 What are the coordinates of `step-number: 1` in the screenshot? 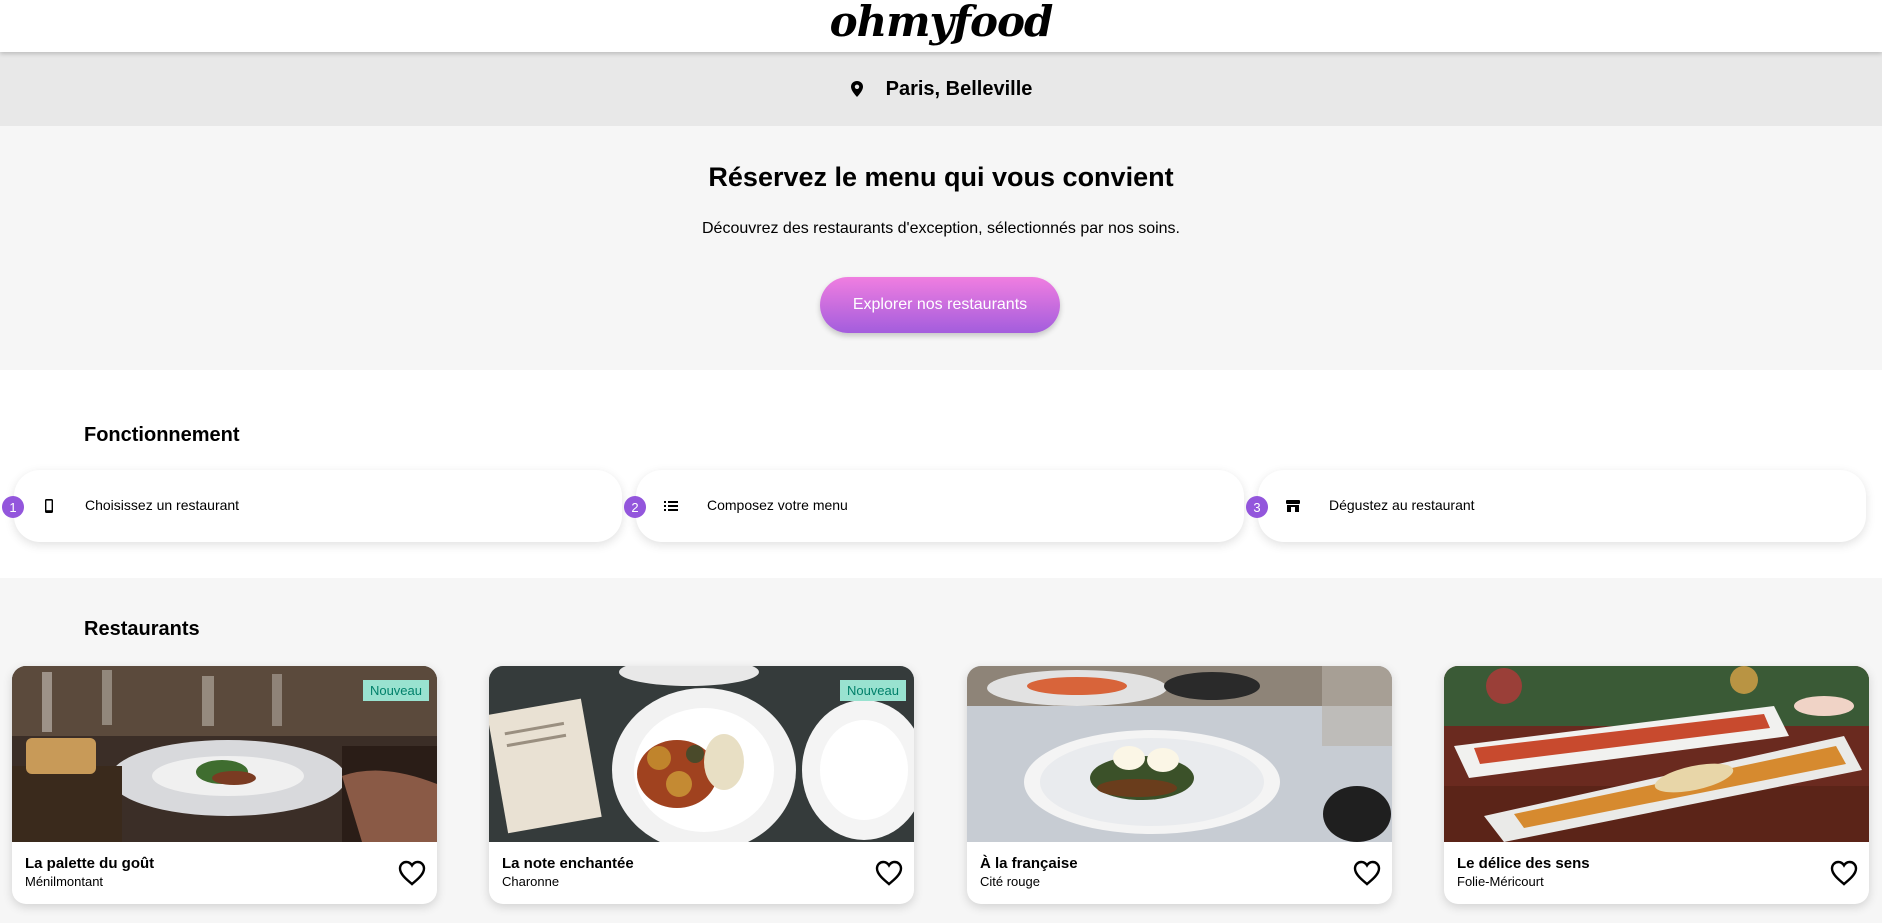 It's located at (13, 507).